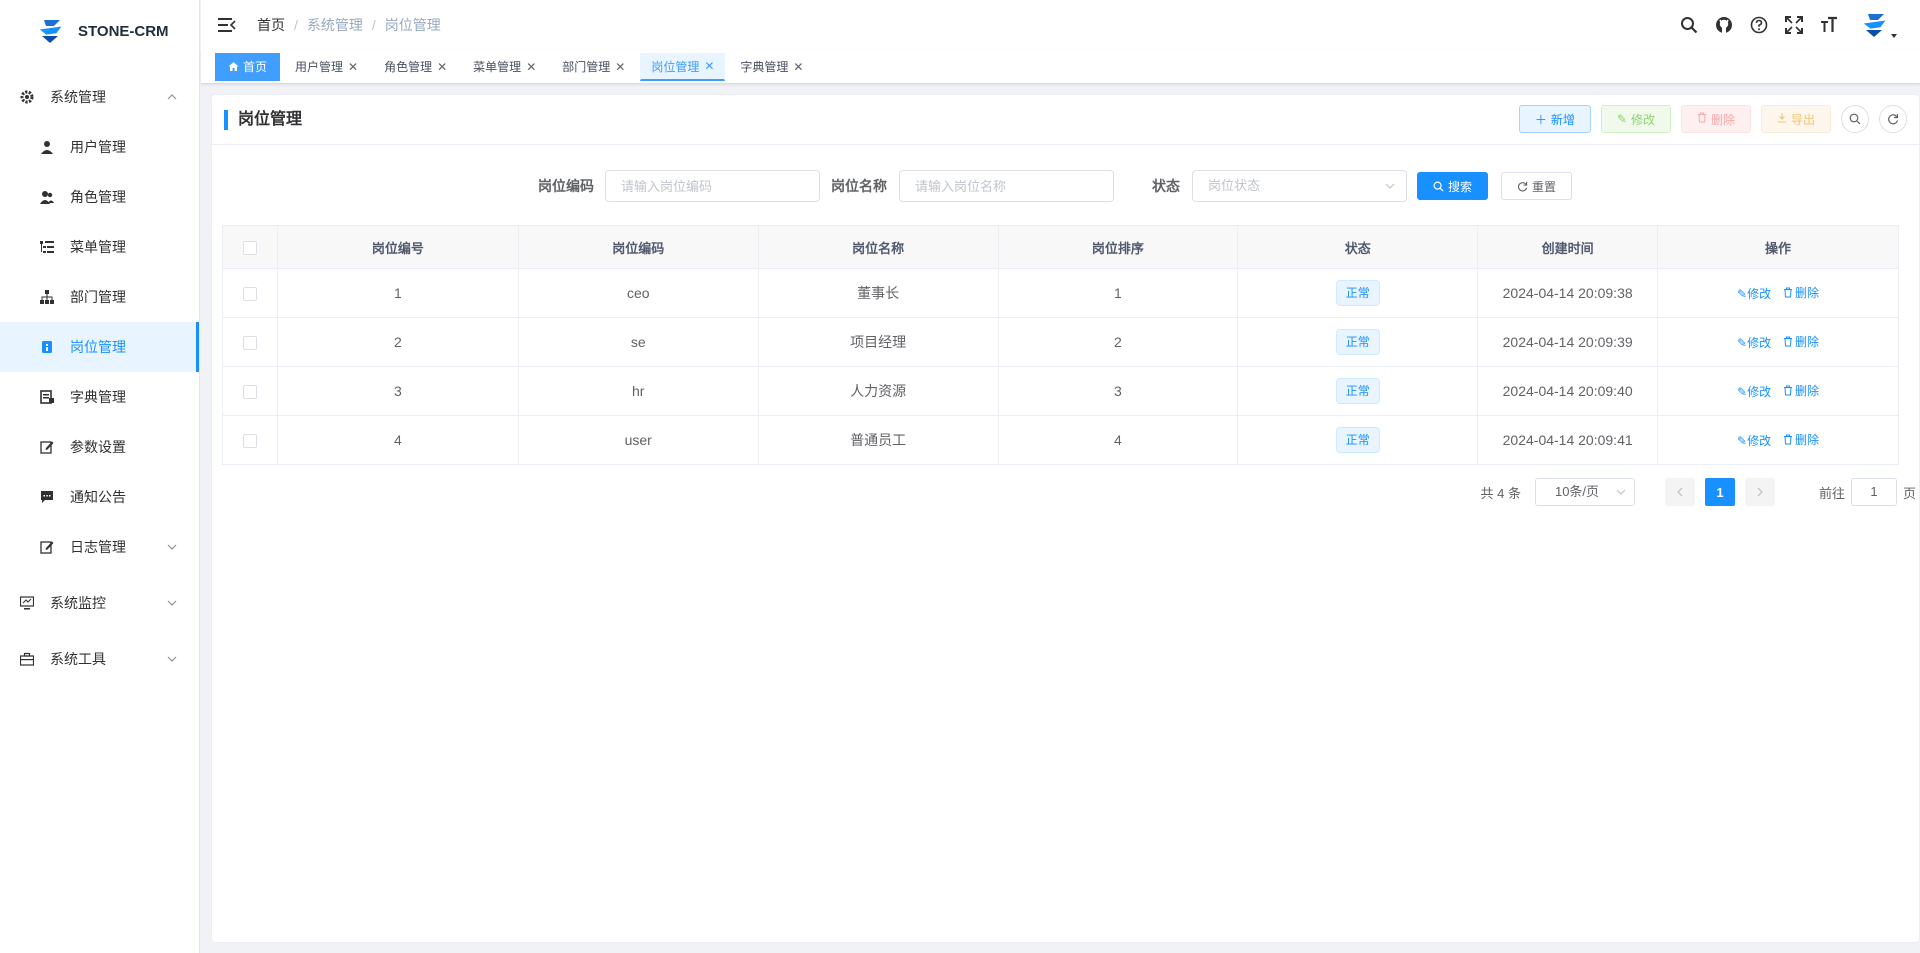 Image resolution: width=1920 pixels, height=953 pixels. What do you see at coordinates (398, 391) in the screenshot?
I see `post-id-cell: 3` at bounding box center [398, 391].